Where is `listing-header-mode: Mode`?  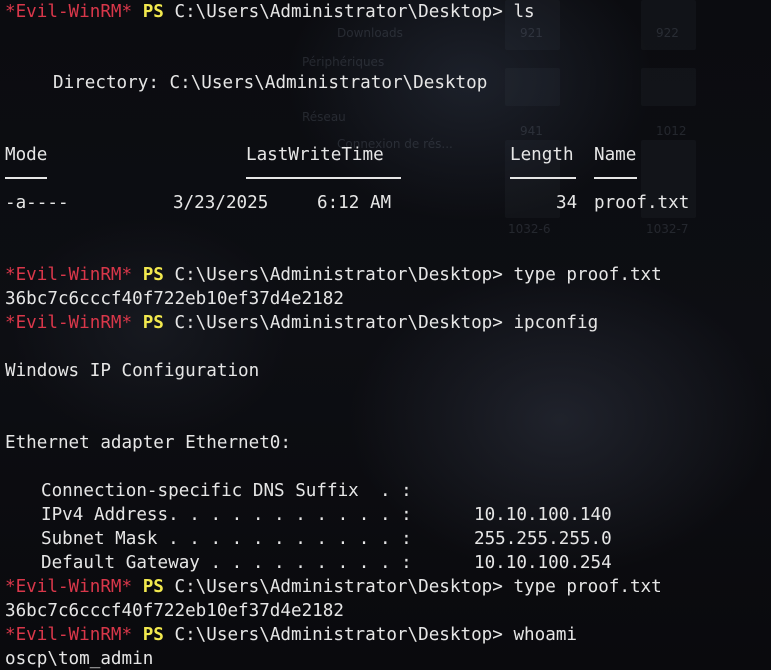 listing-header-mode: Mode is located at coordinates (26, 155).